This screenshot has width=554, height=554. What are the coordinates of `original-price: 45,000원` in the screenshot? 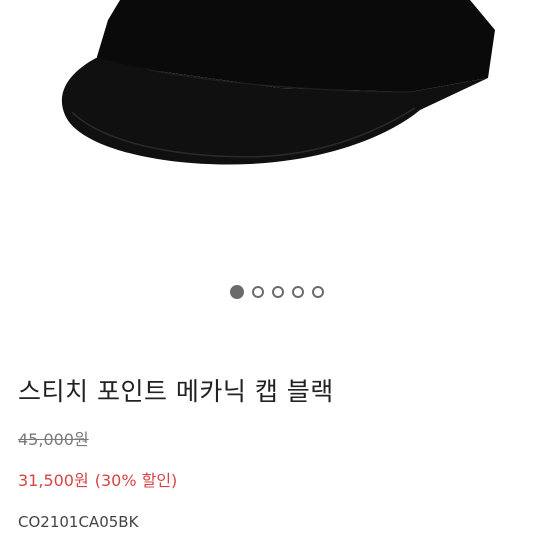 It's located at (53, 439).